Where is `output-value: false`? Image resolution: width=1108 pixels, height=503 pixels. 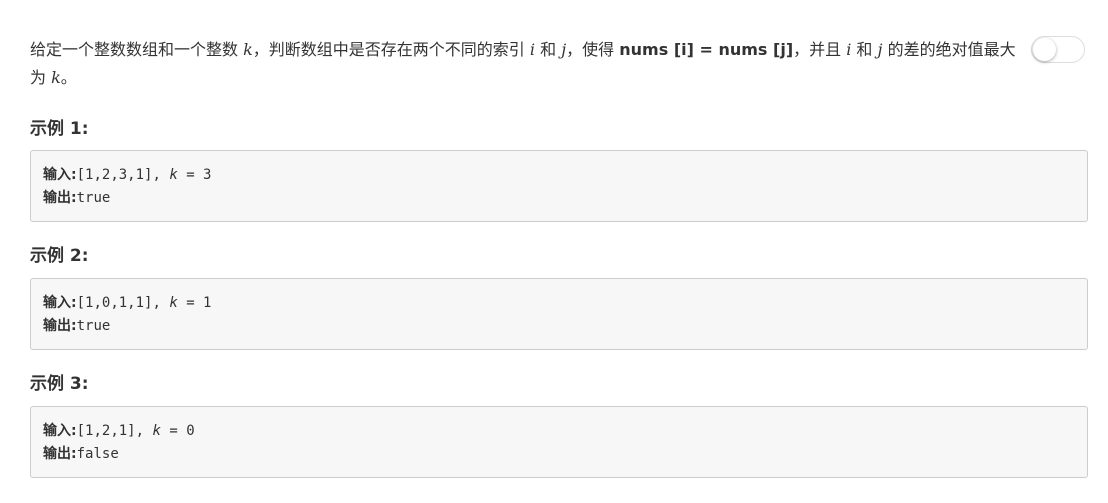
output-value: false is located at coordinates (97, 454).